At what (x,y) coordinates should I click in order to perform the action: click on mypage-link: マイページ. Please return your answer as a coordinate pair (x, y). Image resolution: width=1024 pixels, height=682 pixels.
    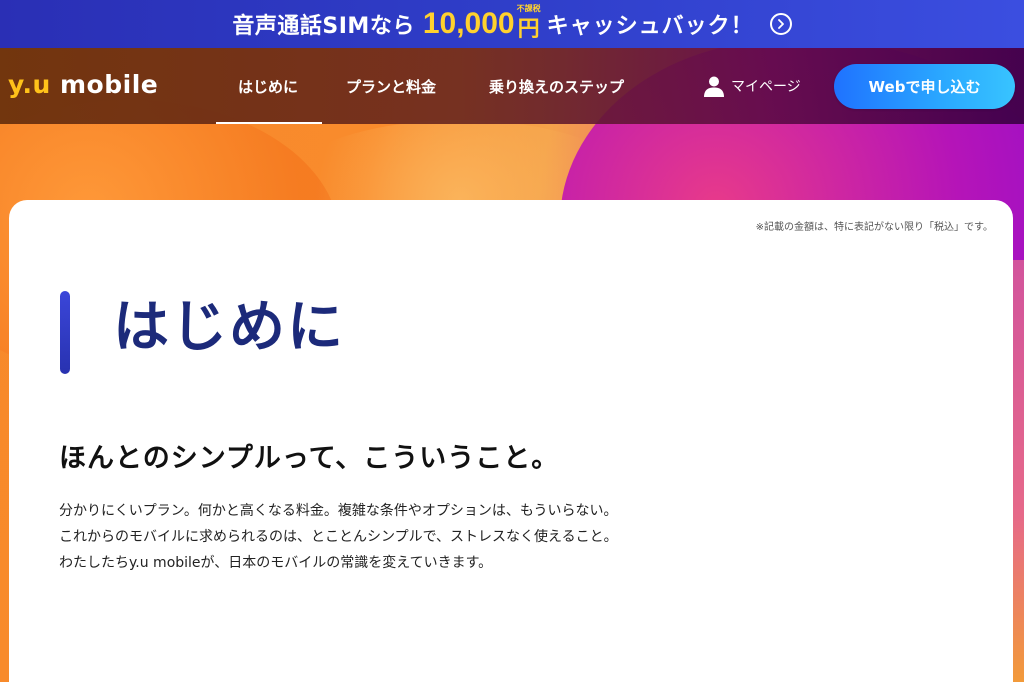
    Looking at the image, I should click on (752, 86).